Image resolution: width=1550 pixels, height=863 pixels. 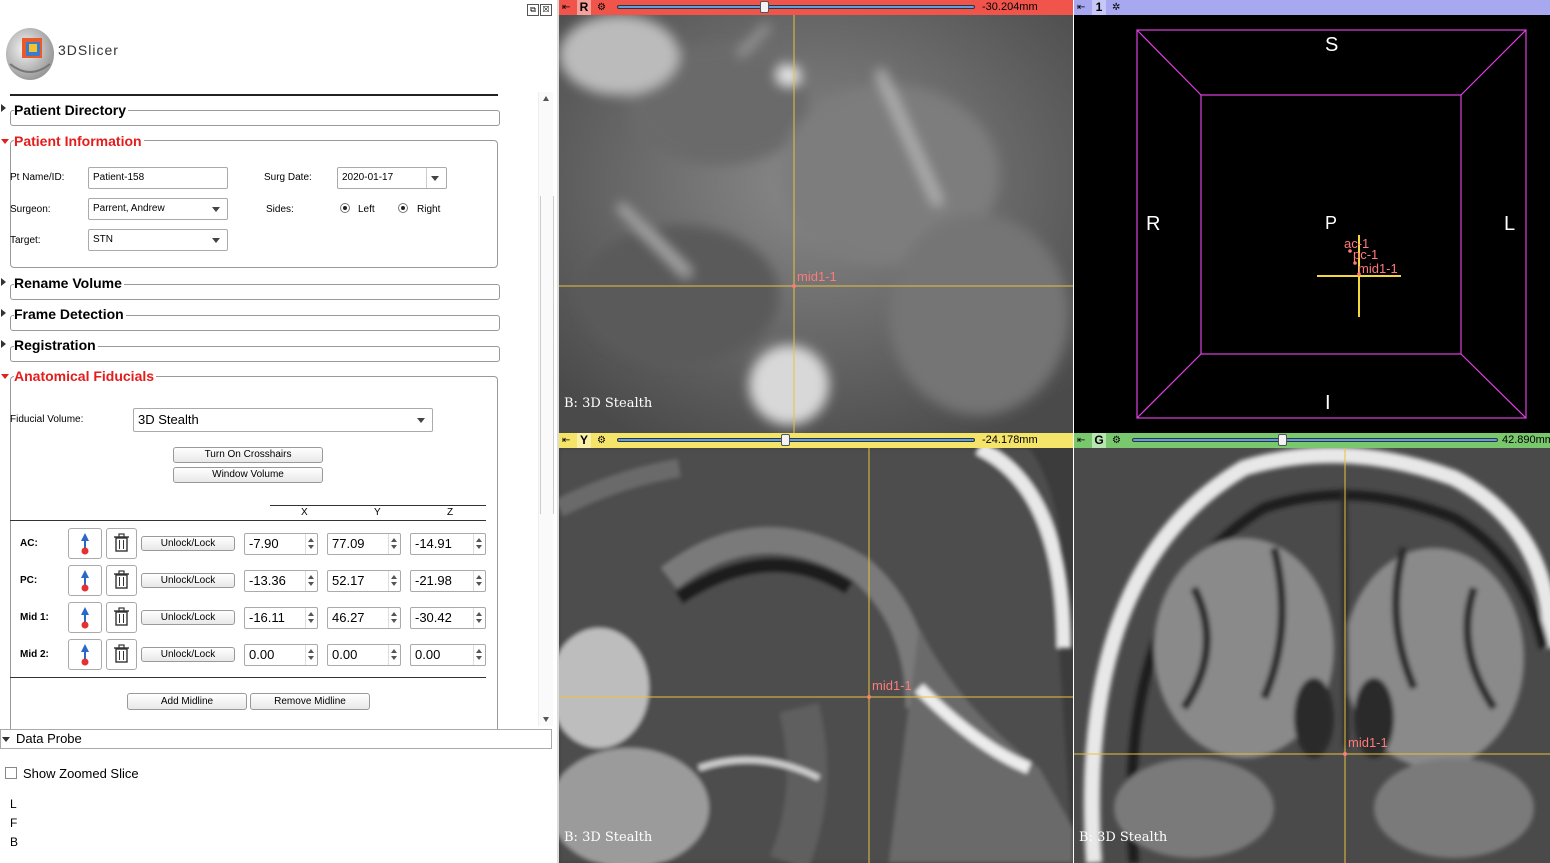 I want to click on section-patient-information: Patient Information, so click(x=79, y=141).